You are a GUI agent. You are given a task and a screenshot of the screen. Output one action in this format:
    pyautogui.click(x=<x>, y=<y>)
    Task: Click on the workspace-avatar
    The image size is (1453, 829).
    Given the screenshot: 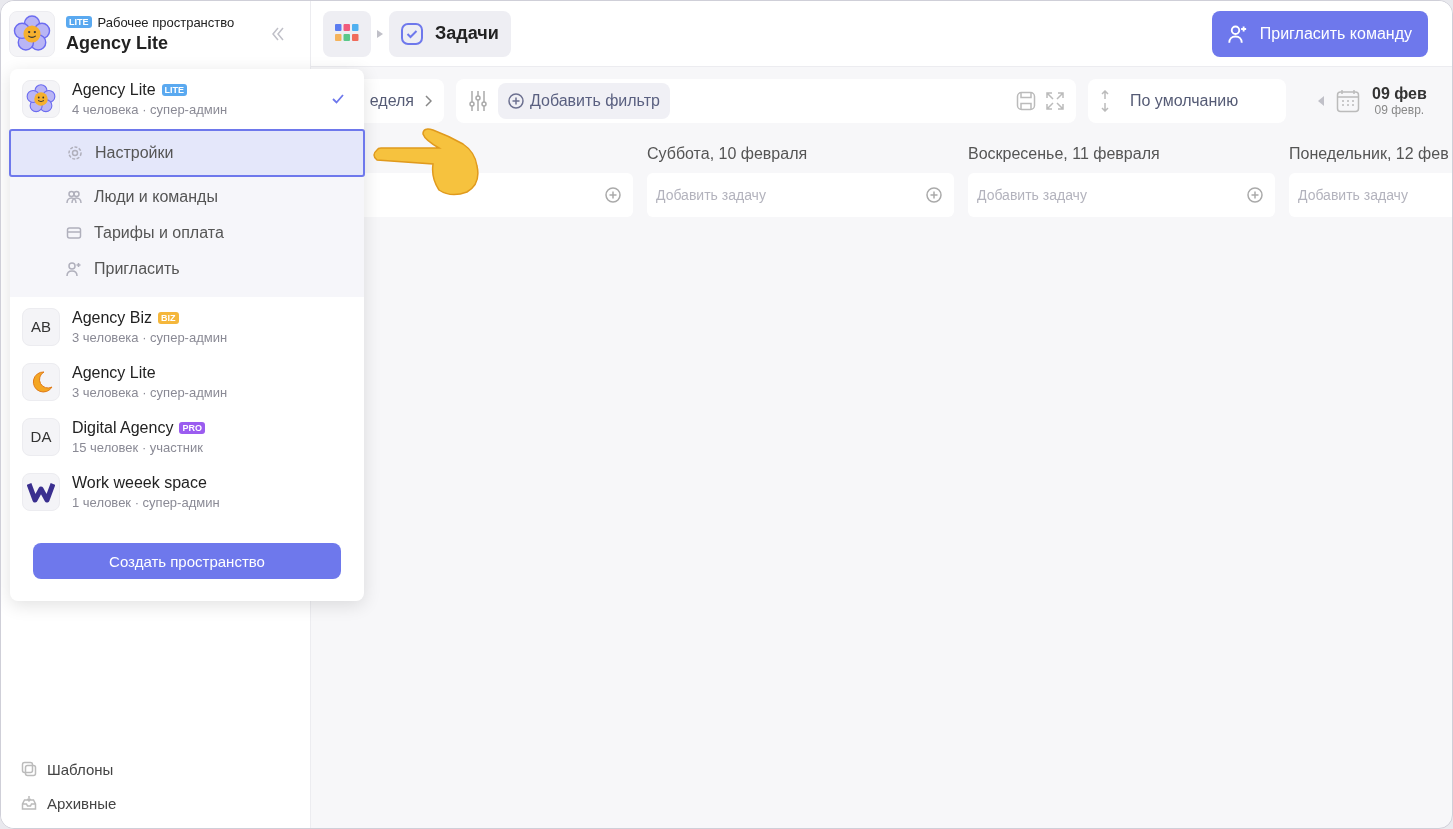 What is the action you would take?
    pyautogui.click(x=32, y=34)
    